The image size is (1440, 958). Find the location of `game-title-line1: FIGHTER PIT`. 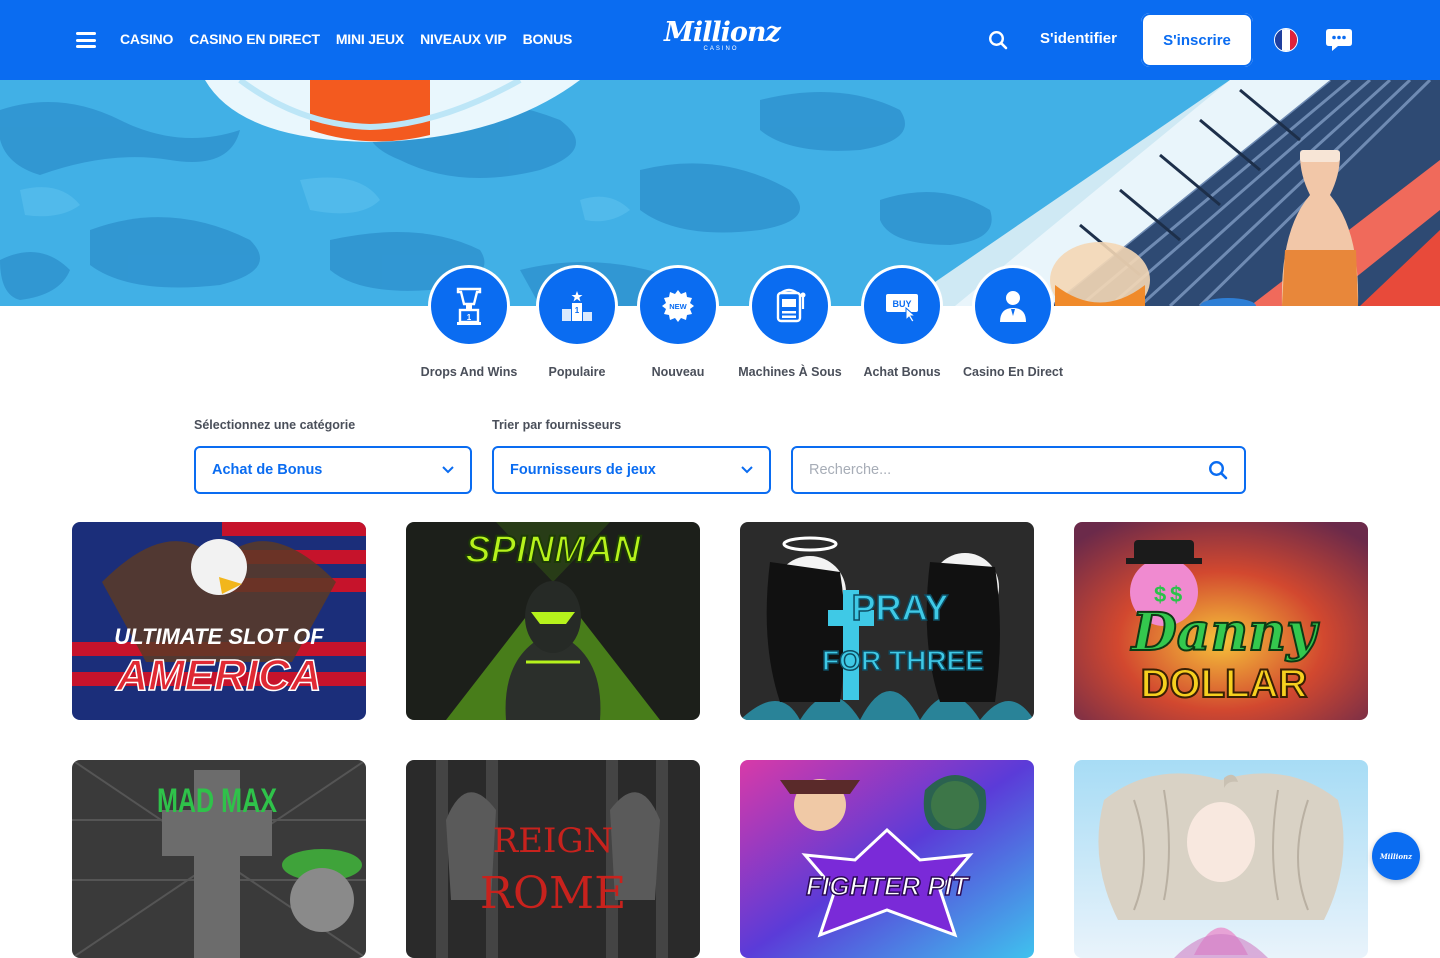

game-title-line1: FIGHTER PIT is located at coordinates (888, 886).